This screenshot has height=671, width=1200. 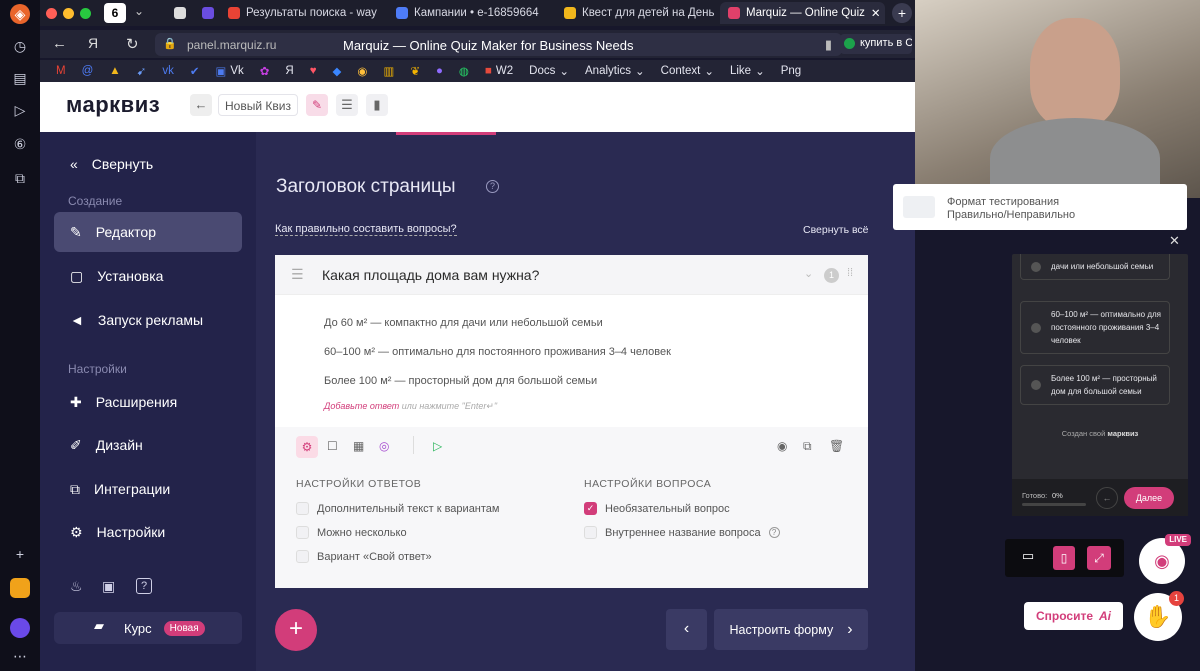 I want to click on back-arrow-icon: ←, so click(x=201, y=105).